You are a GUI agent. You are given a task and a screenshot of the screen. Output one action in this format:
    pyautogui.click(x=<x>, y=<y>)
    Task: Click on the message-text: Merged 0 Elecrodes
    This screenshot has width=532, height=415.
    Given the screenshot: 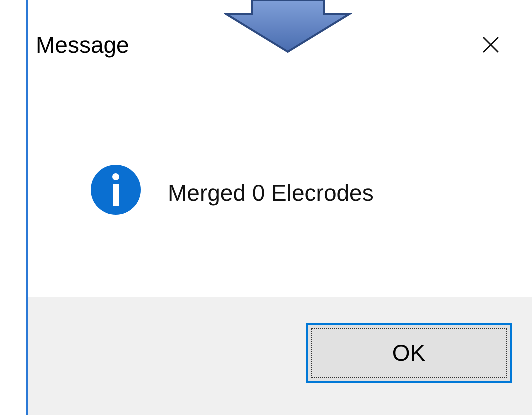 What is the action you would take?
    pyautogui.click(x=271, y=193)
    